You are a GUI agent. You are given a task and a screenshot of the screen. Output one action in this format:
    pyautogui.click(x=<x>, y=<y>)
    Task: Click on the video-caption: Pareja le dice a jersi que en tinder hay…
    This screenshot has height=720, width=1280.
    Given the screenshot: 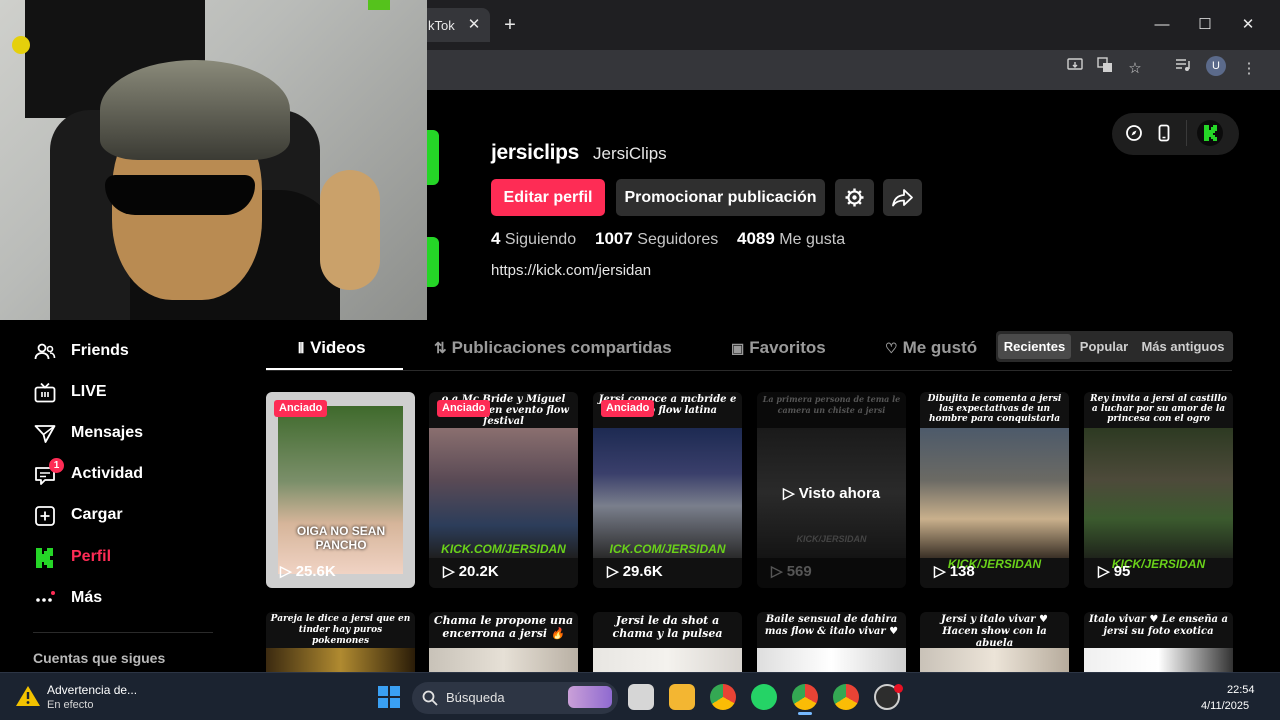 What is the action you would take?
    pyautogui.click(x=340, y=630)
    